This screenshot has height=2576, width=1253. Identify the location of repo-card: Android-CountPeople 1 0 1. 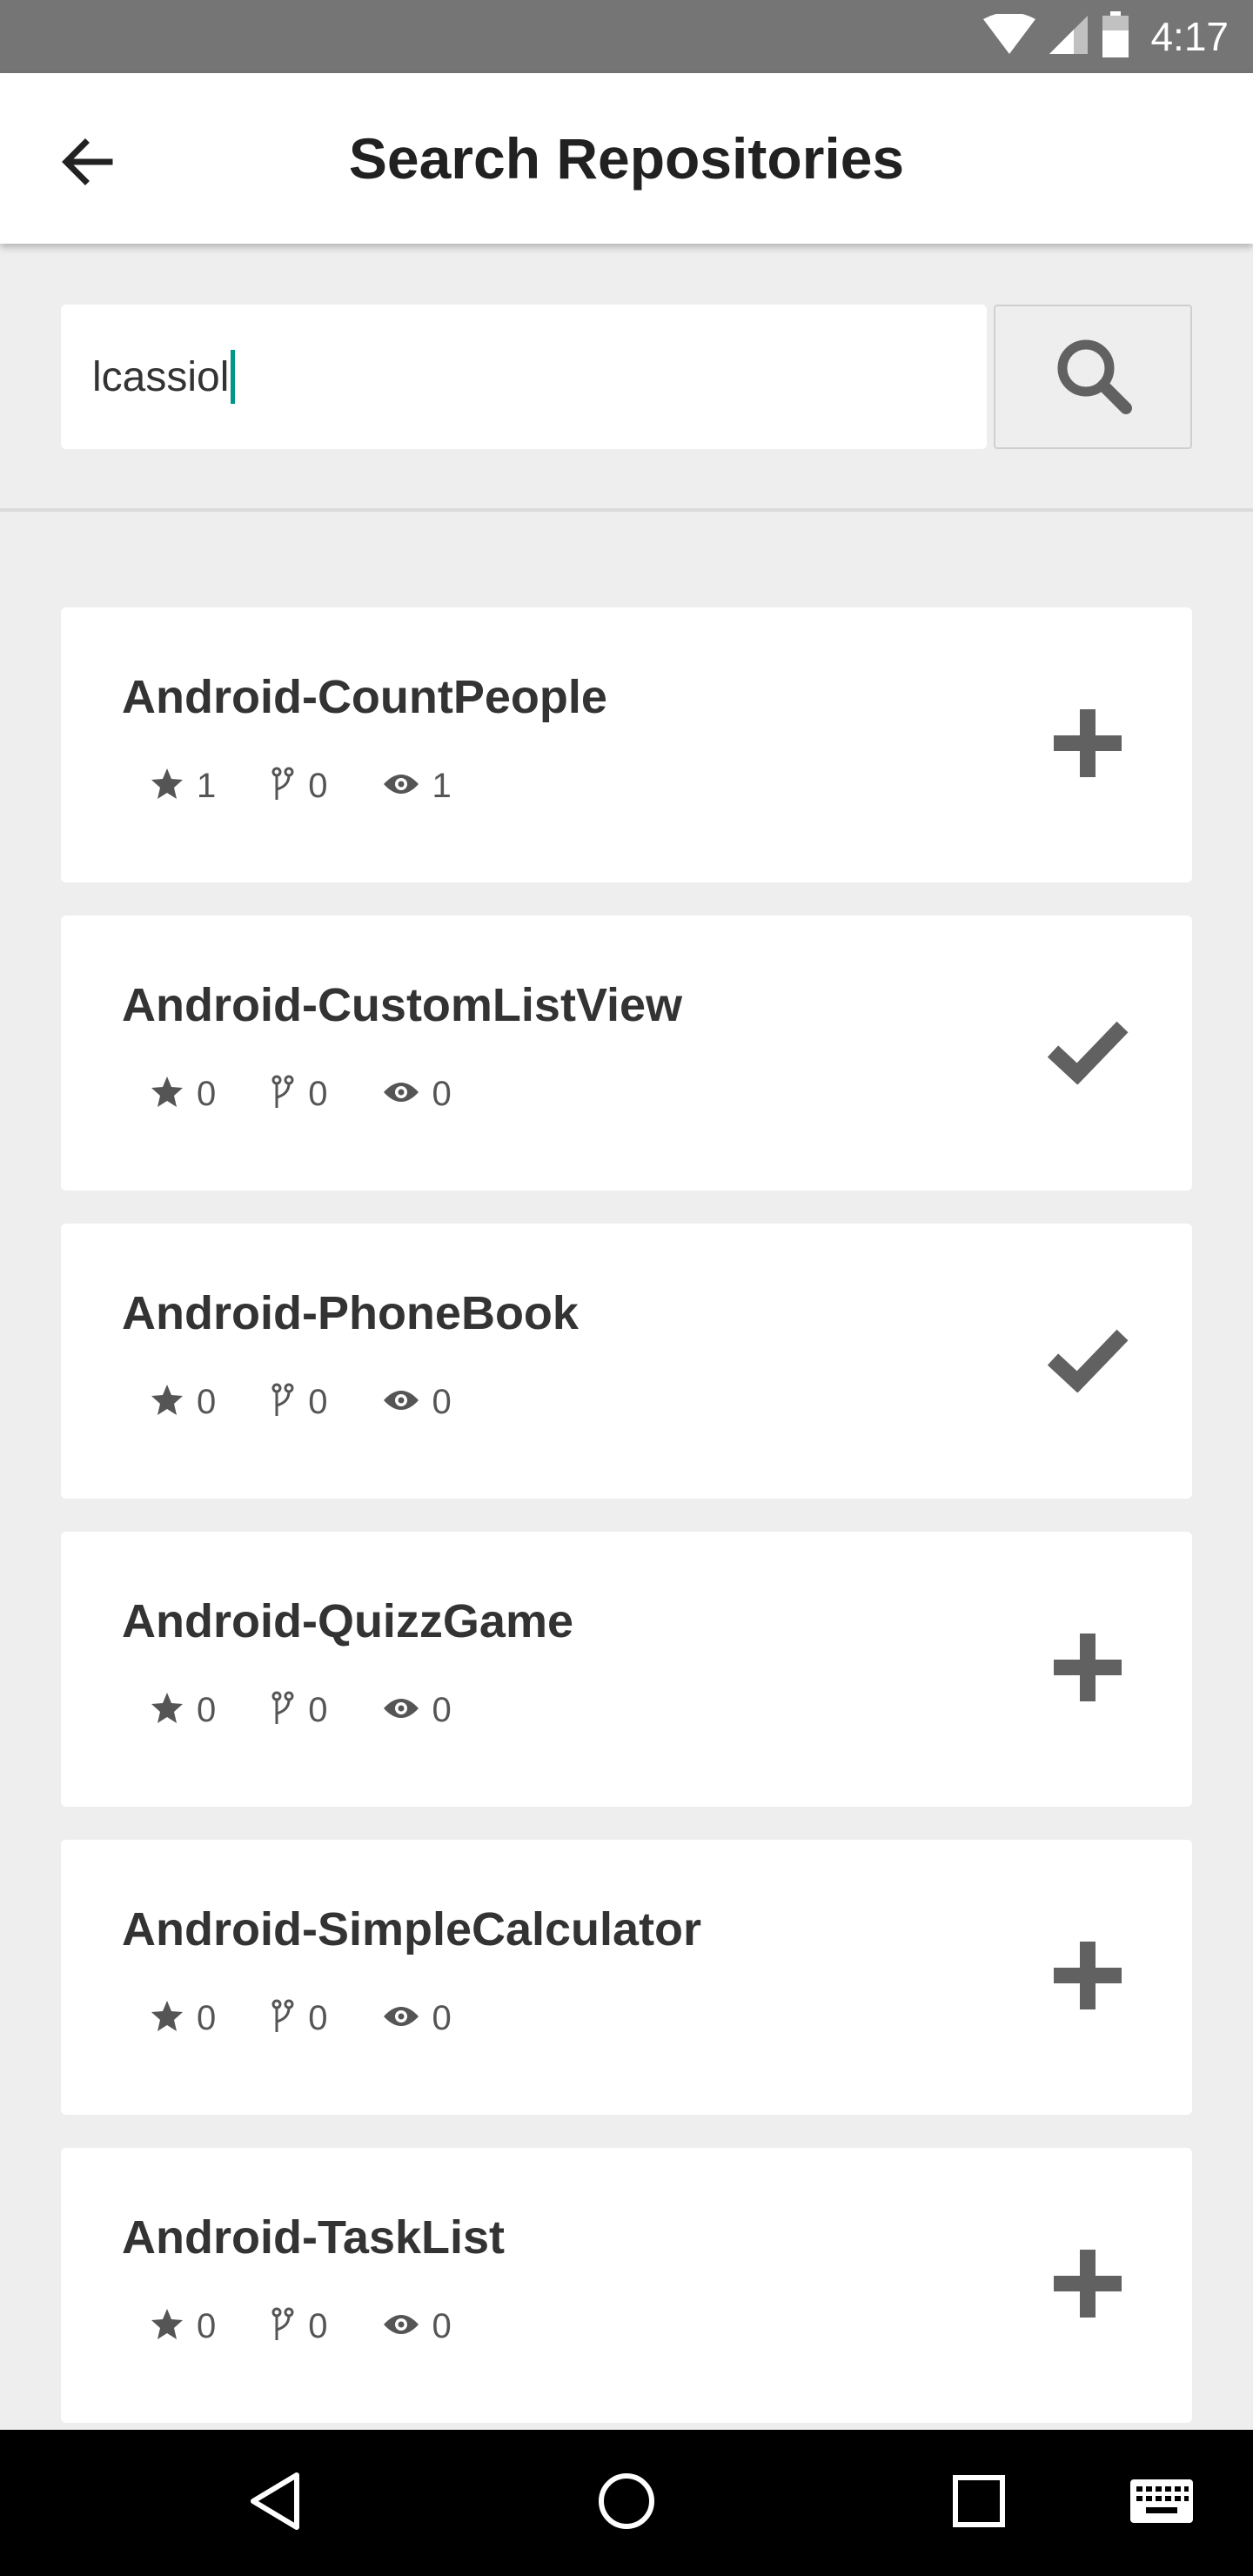
(626, 744).